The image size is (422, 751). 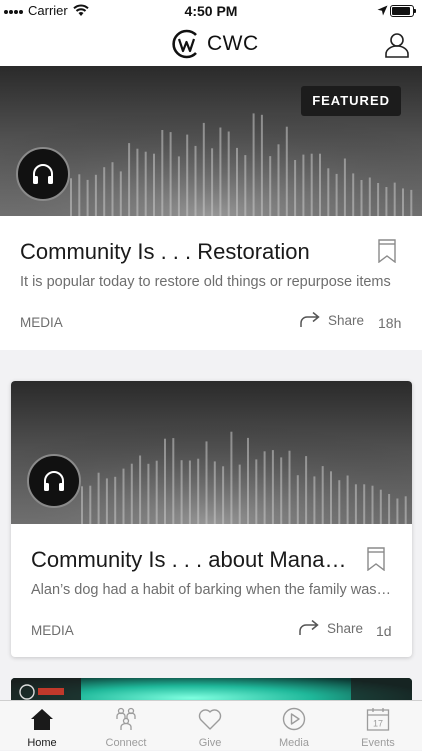 I want to click on tab-give: Give, so click(x=210, y=726).